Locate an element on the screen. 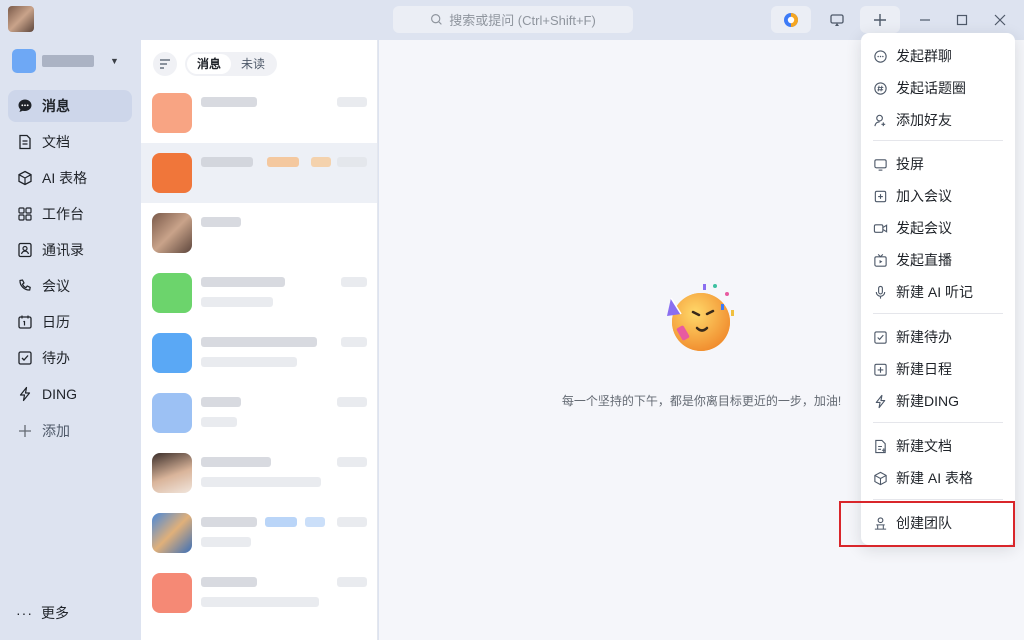 Image resolution: width=1024 pixels, height=640 pixels. menu-item-add-friend: 添加好友 is located at coordinates (938, 120).